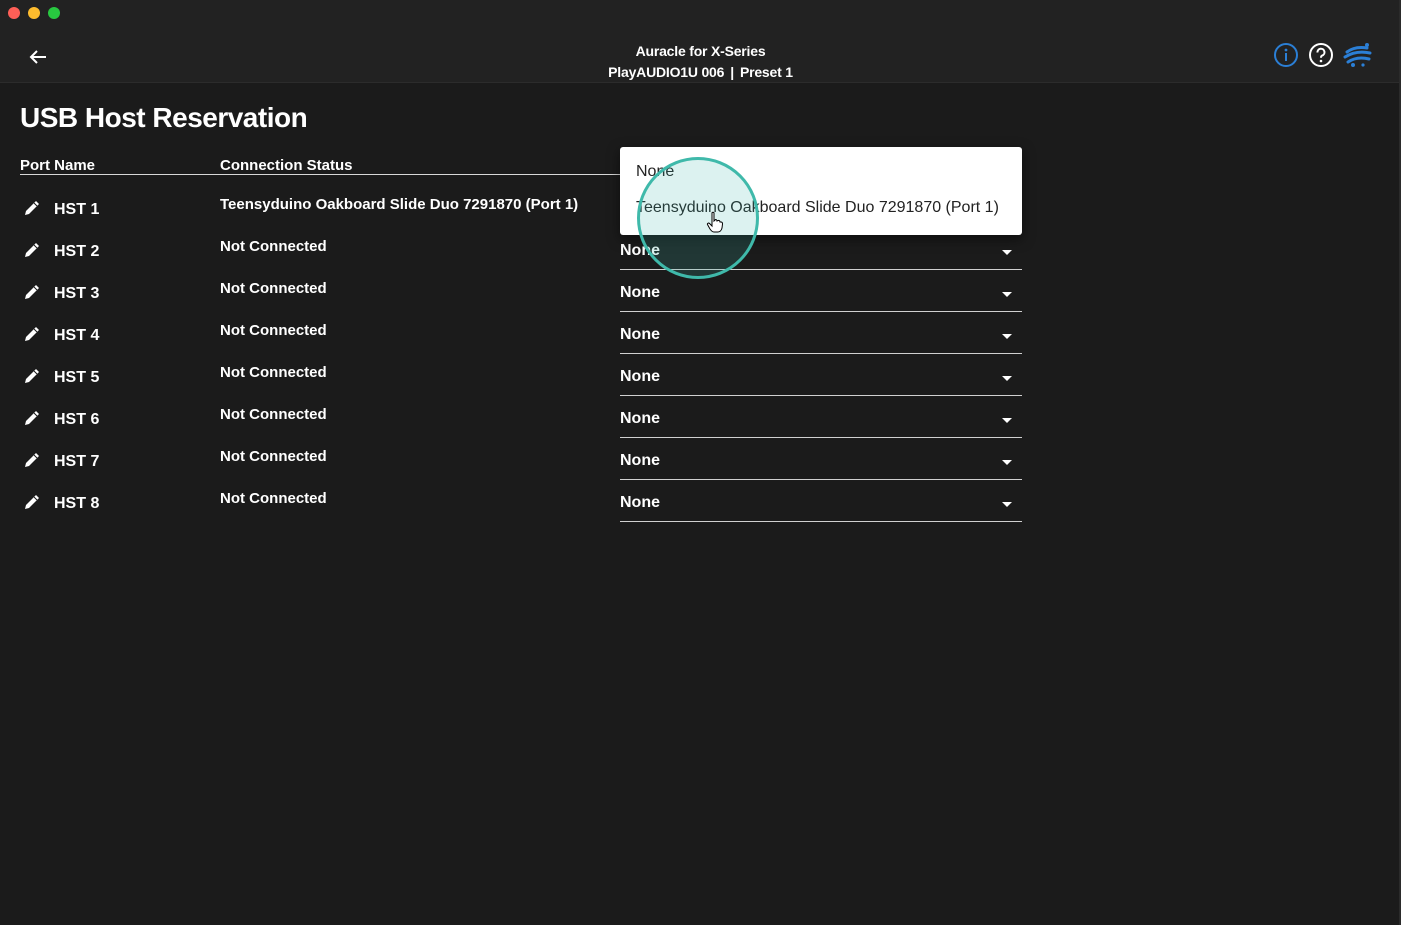 Image resolution: width=1401 pixels, height=925 pixels. What do you see at coordinates (77, 461) in the screenshot?
I see `port-name: HST 7` at bounding box center [77, 461].